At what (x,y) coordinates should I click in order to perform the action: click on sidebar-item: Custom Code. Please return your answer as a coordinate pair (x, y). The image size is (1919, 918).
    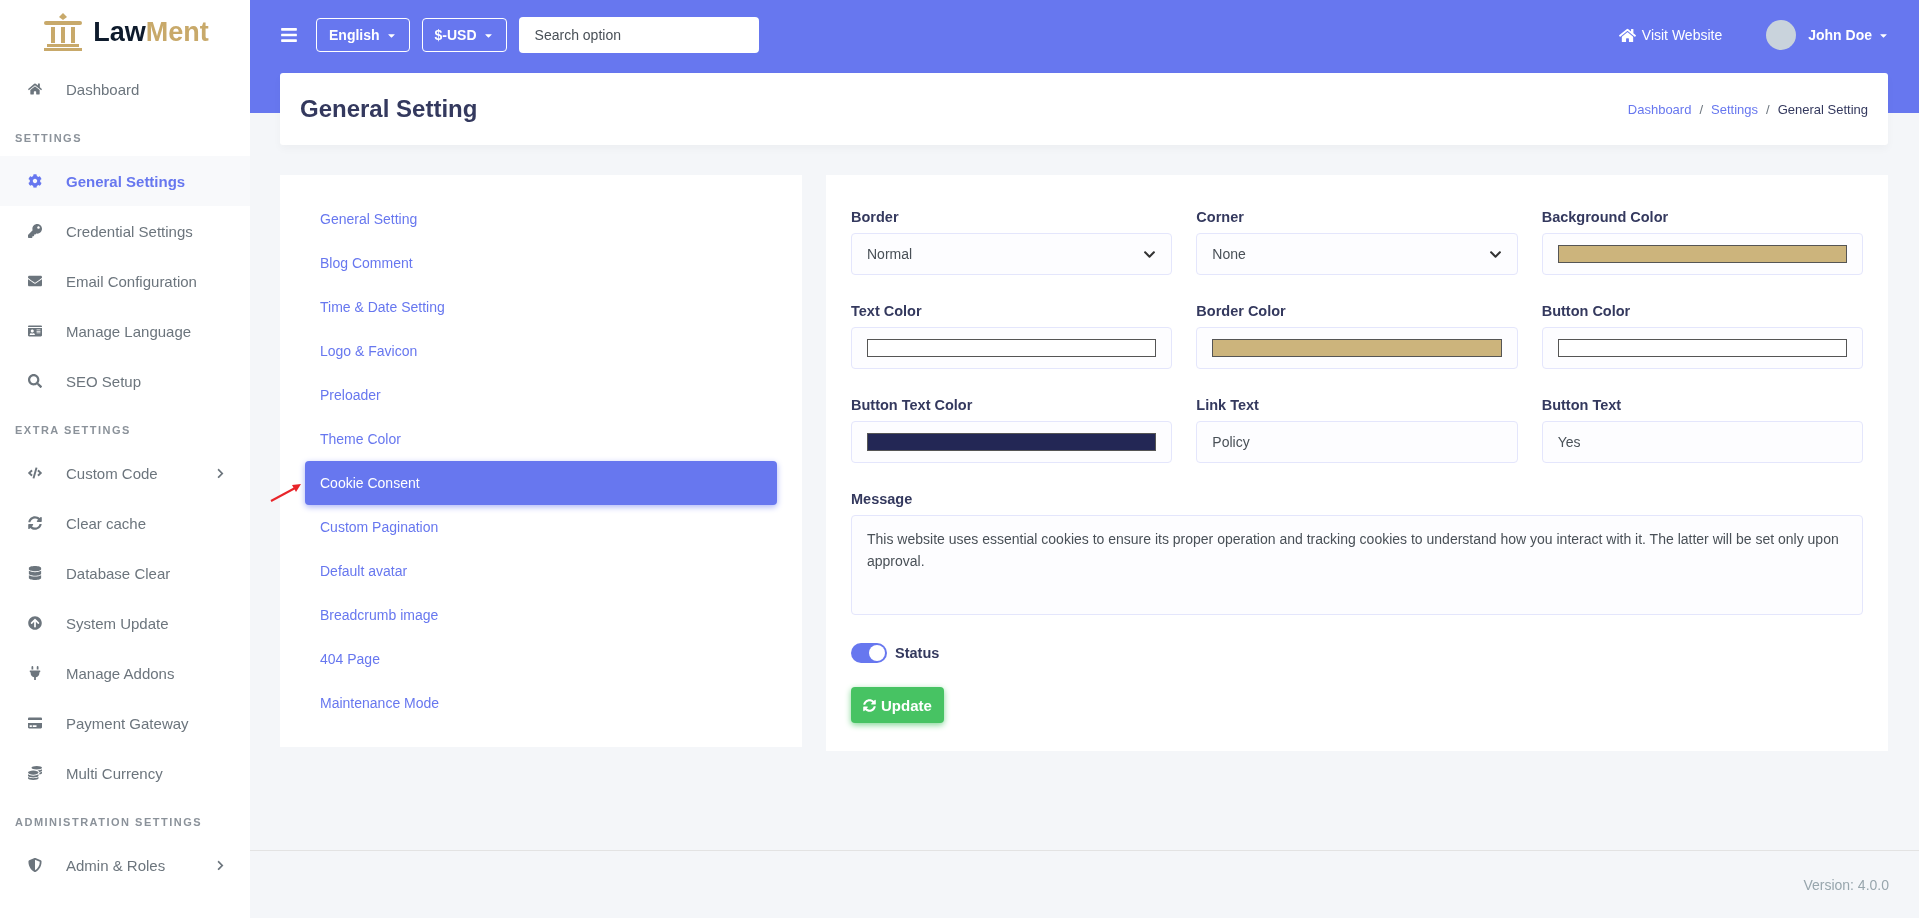
    Looking at the image, I should click on (125, 473).